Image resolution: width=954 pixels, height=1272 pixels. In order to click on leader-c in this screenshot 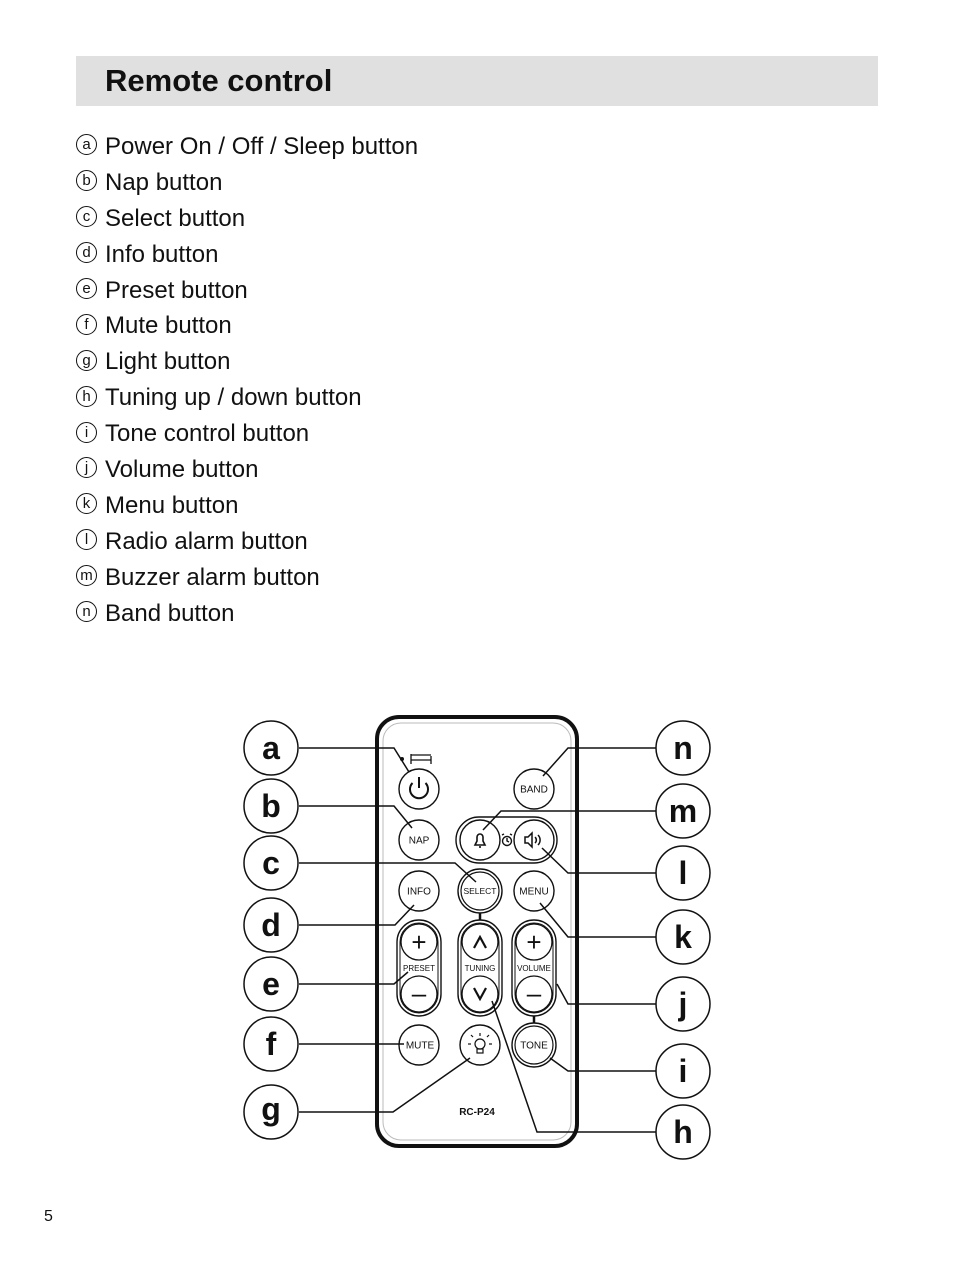, I will do `click(388, 872)`.